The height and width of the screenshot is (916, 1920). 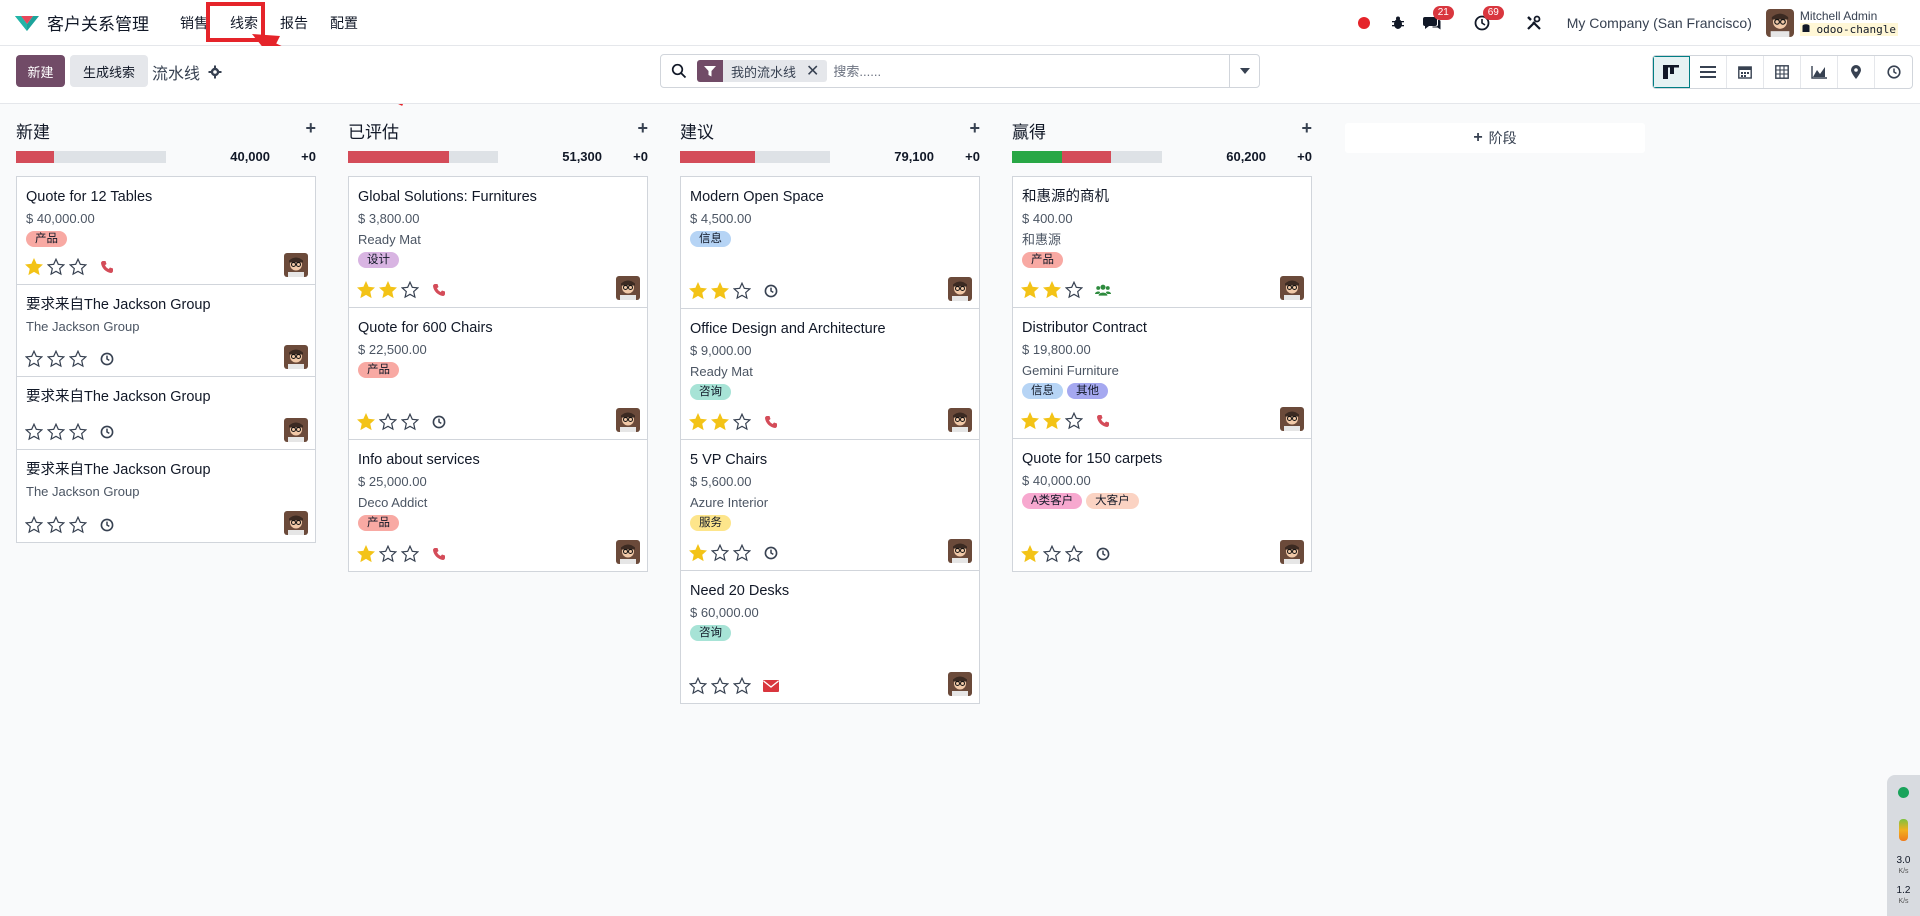 What do you see at coordinates (771, 686) in the screenshot?
I see `activity-mail-button` at bounding box center [771, 686].